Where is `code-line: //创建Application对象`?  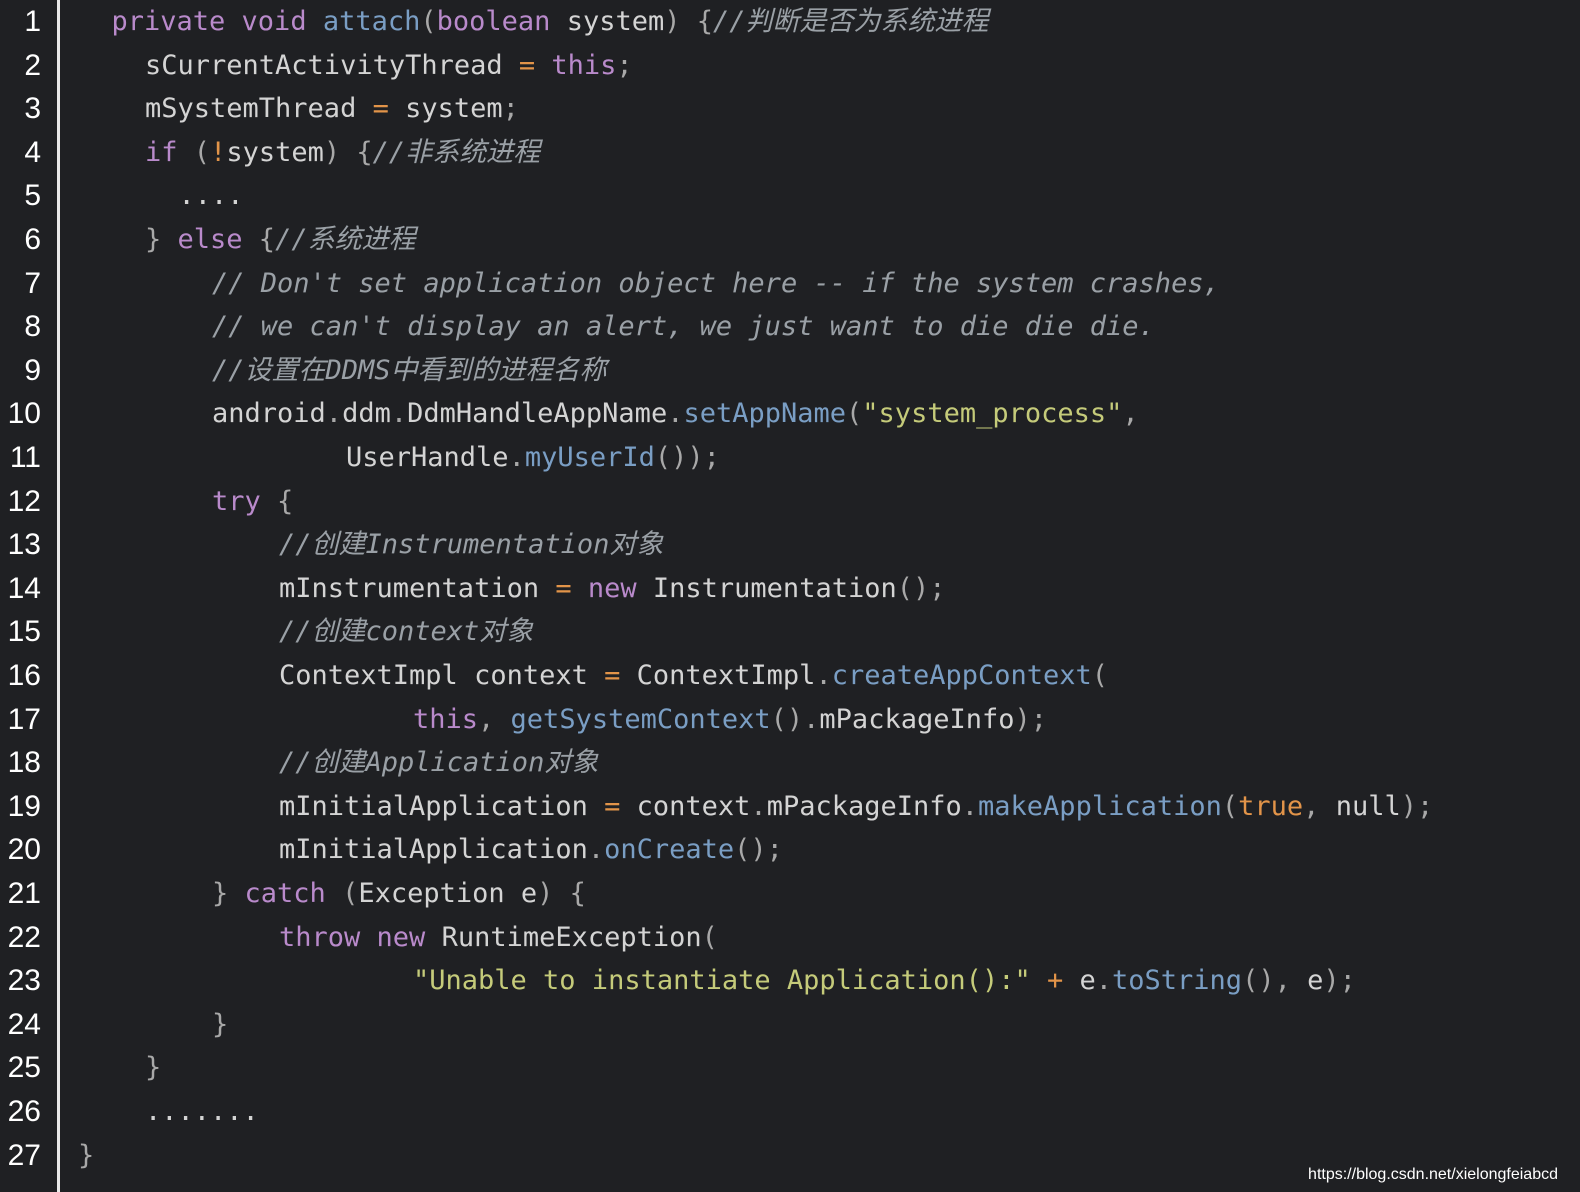
code-line: //创建Application对象 is located at coordinates (438, 763).